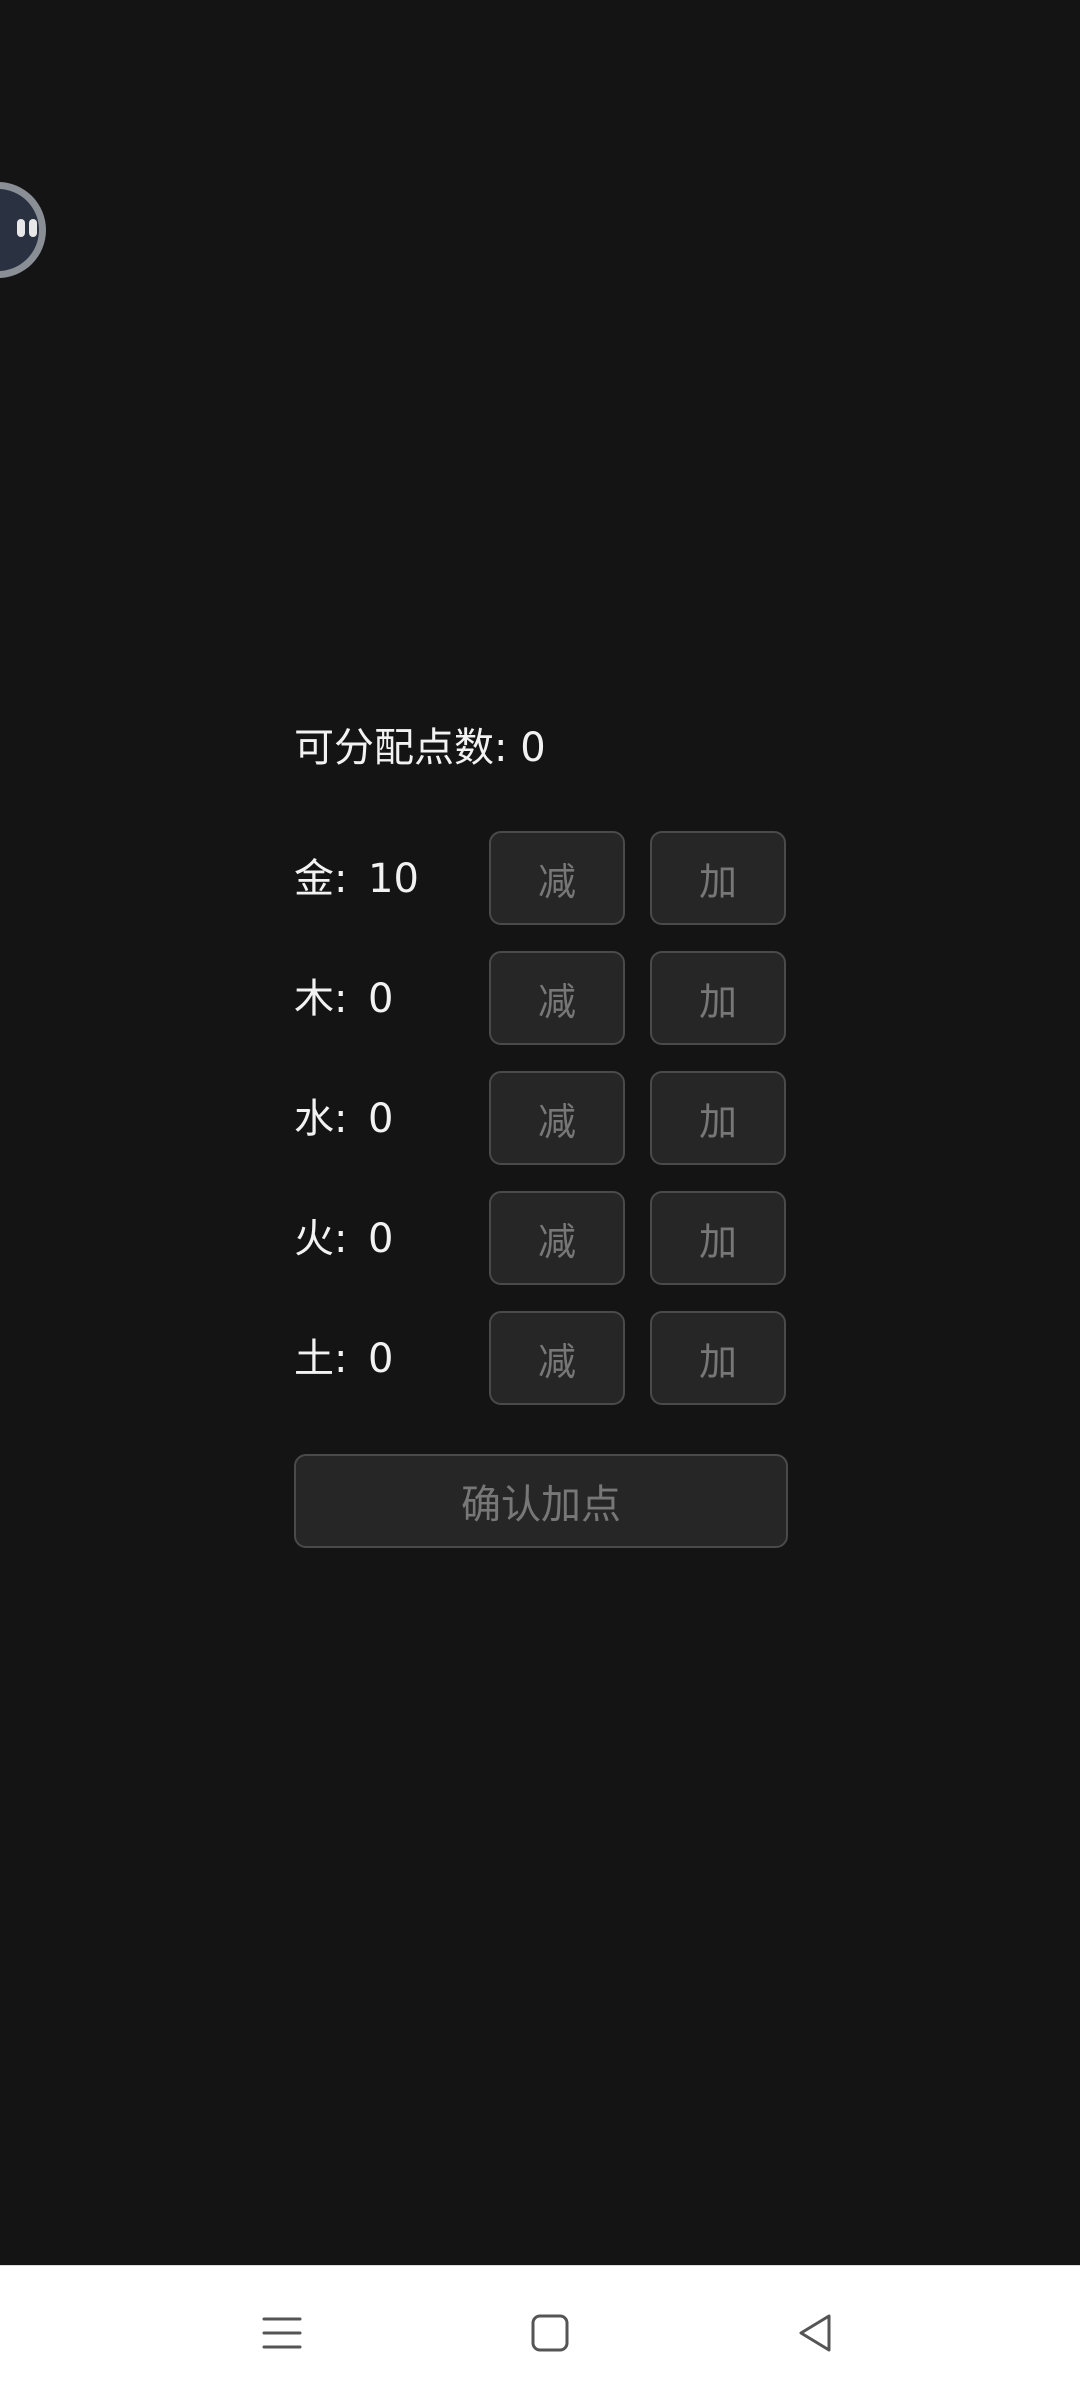 This screenshot has height=2400, width=1080. Describe the element at coordinates (321, 1119) in the screenshot. I see `attribute-name: 水:` at that location.